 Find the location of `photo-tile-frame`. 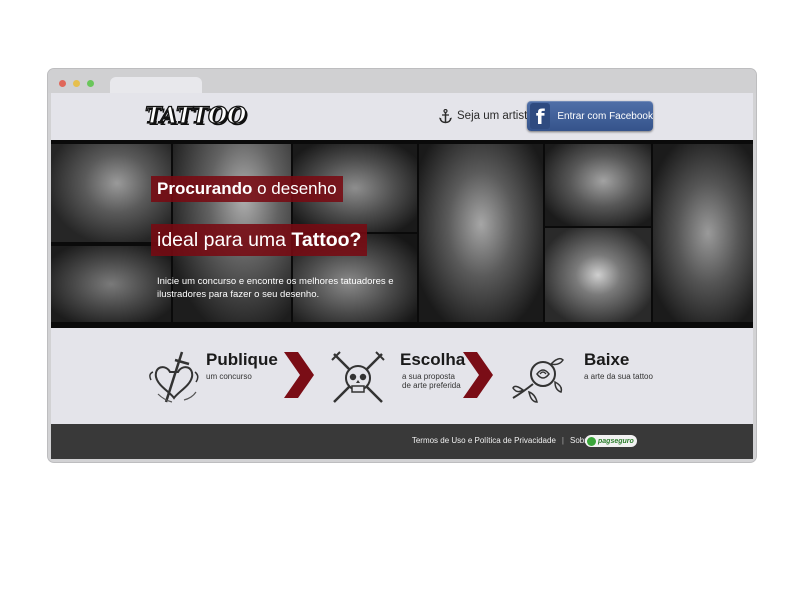

photo-tile-frame is located at coordinates (598, 275).